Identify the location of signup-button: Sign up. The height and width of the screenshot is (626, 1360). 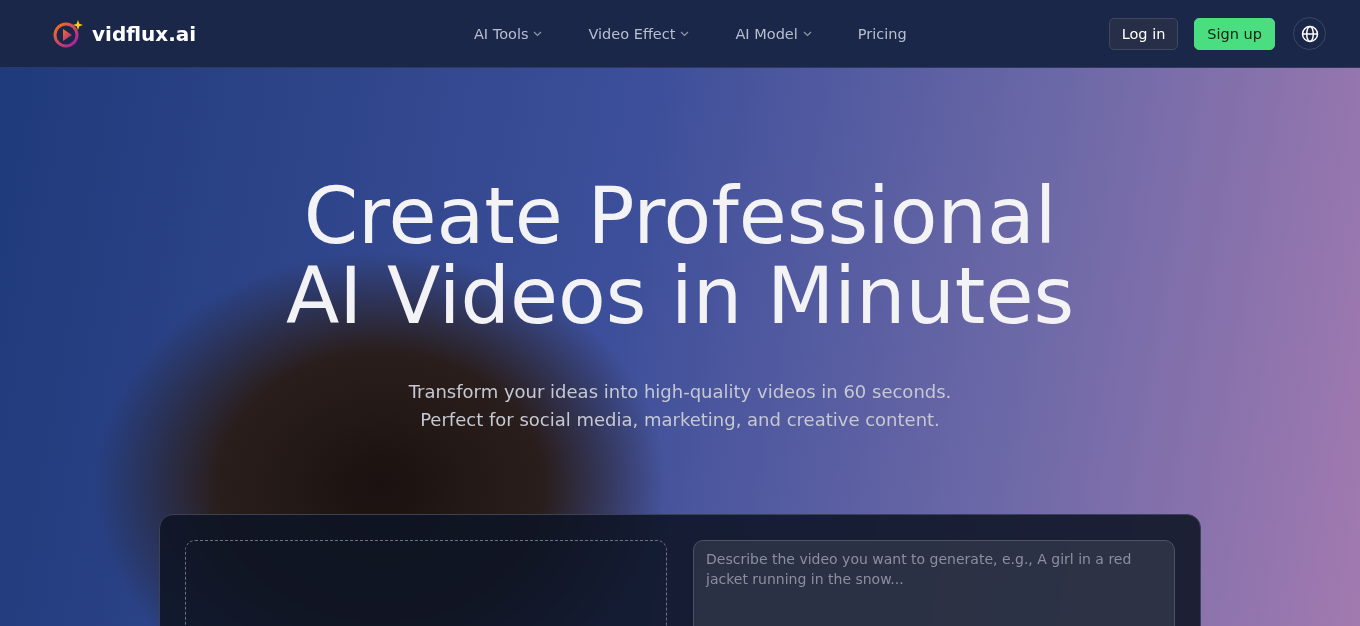
(1234, 33).